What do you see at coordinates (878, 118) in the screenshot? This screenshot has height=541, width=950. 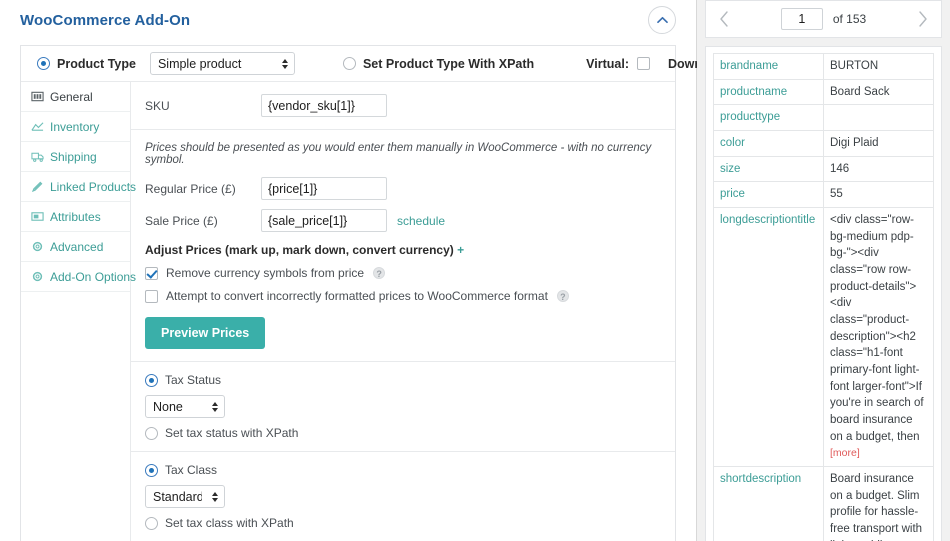 I see `field-value` at bounding box center [878, 118].